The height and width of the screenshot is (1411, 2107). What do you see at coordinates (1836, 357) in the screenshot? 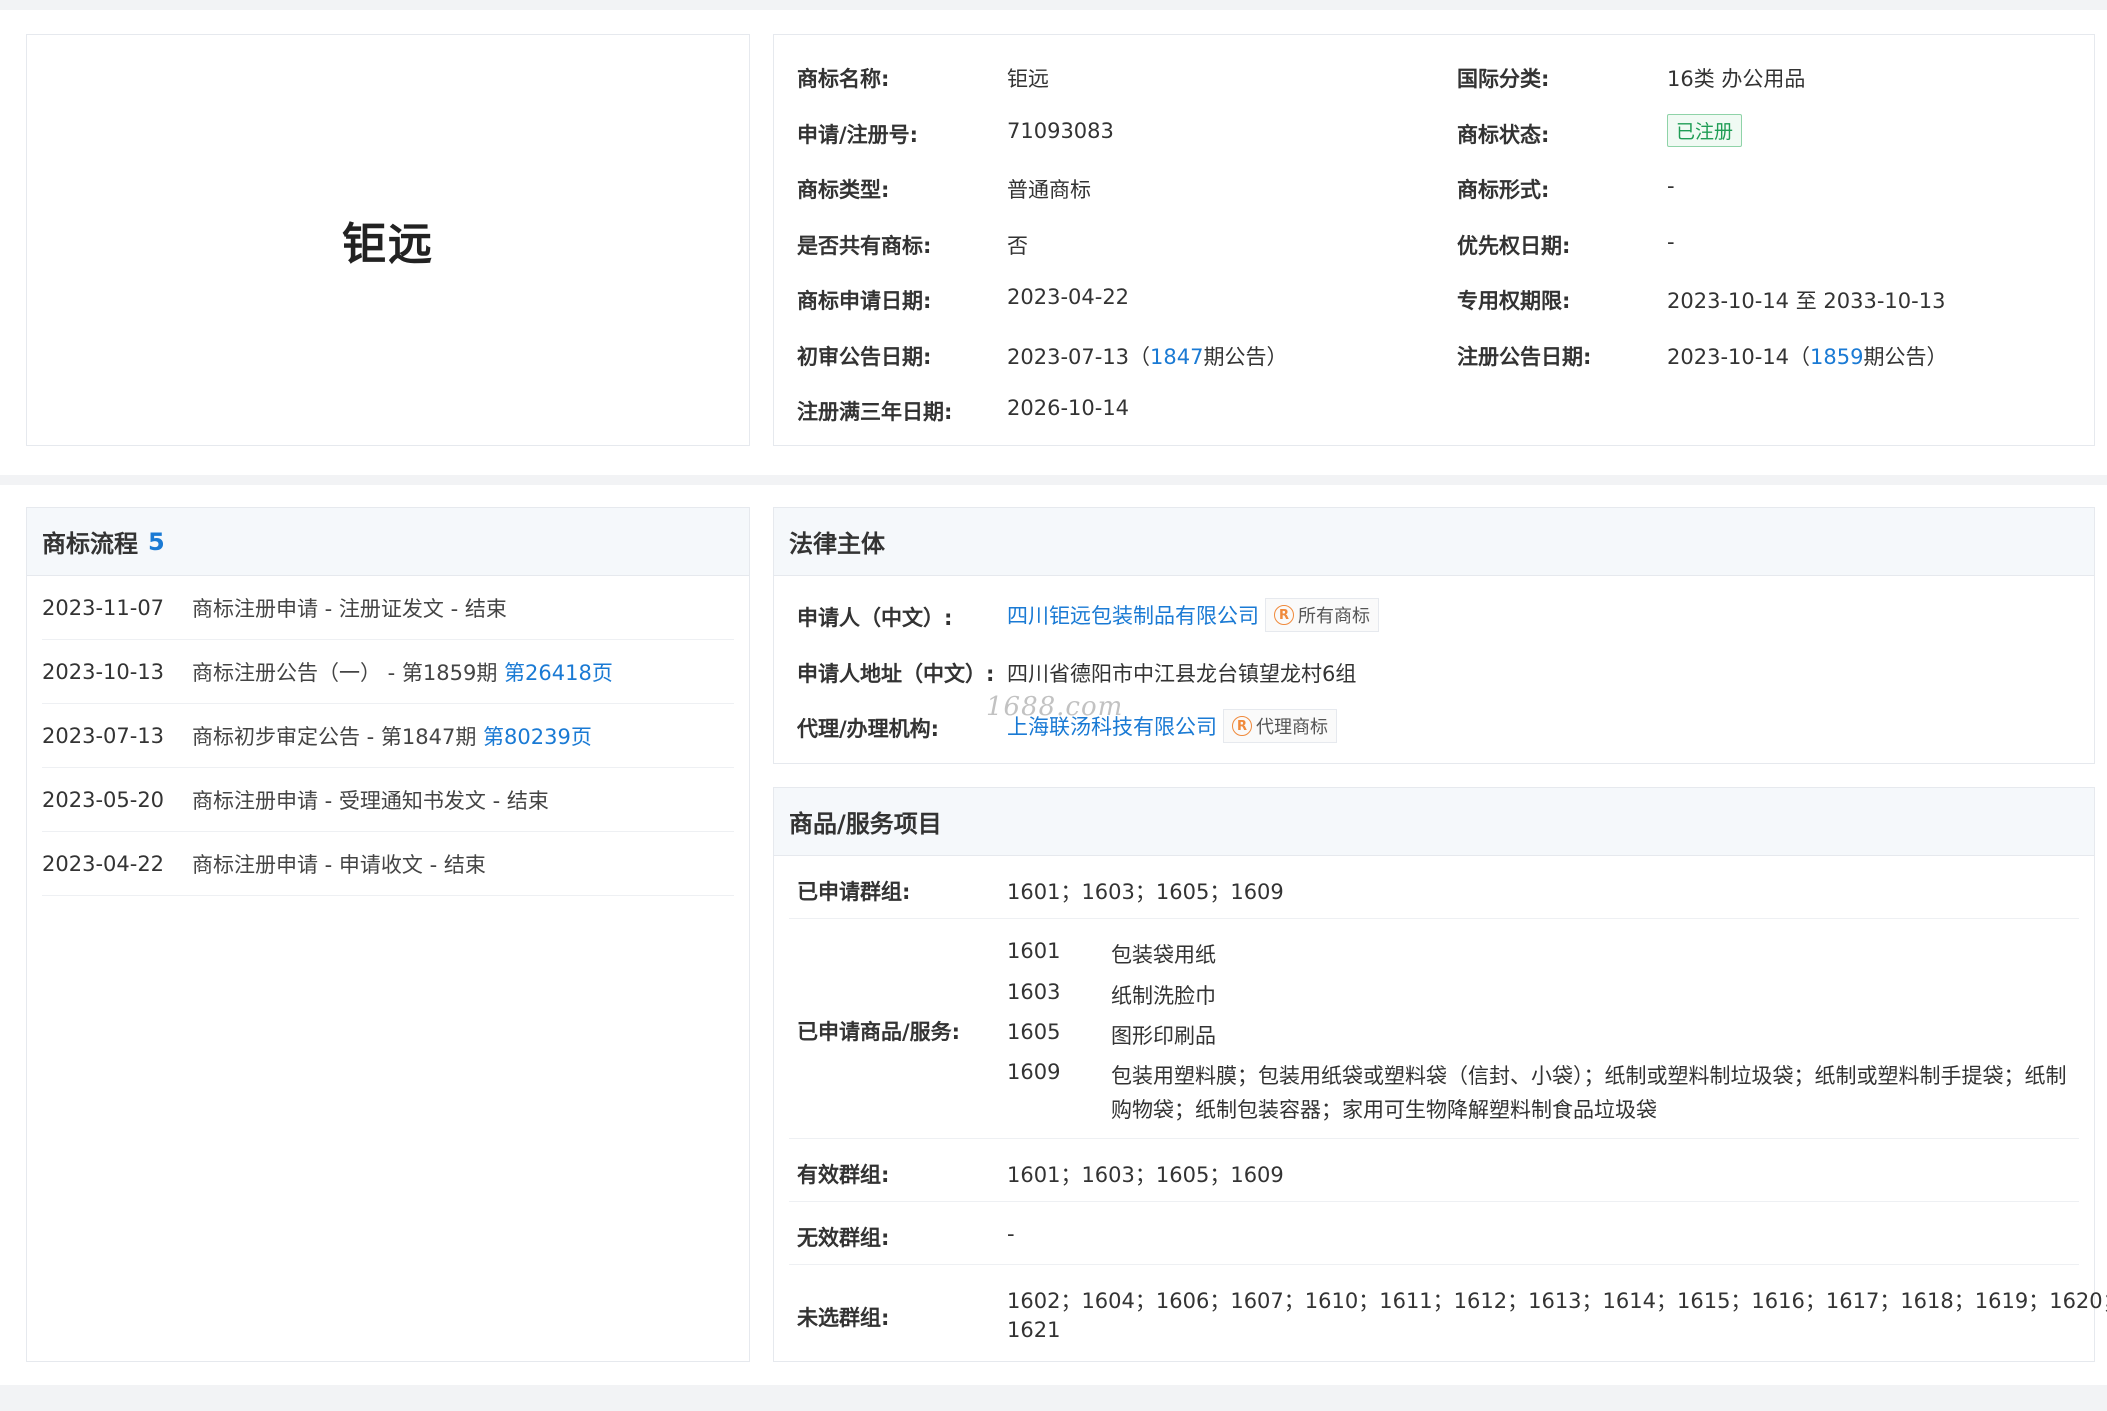
I see `reg-issue-link: 1859` at bounding box center [1836, 357].